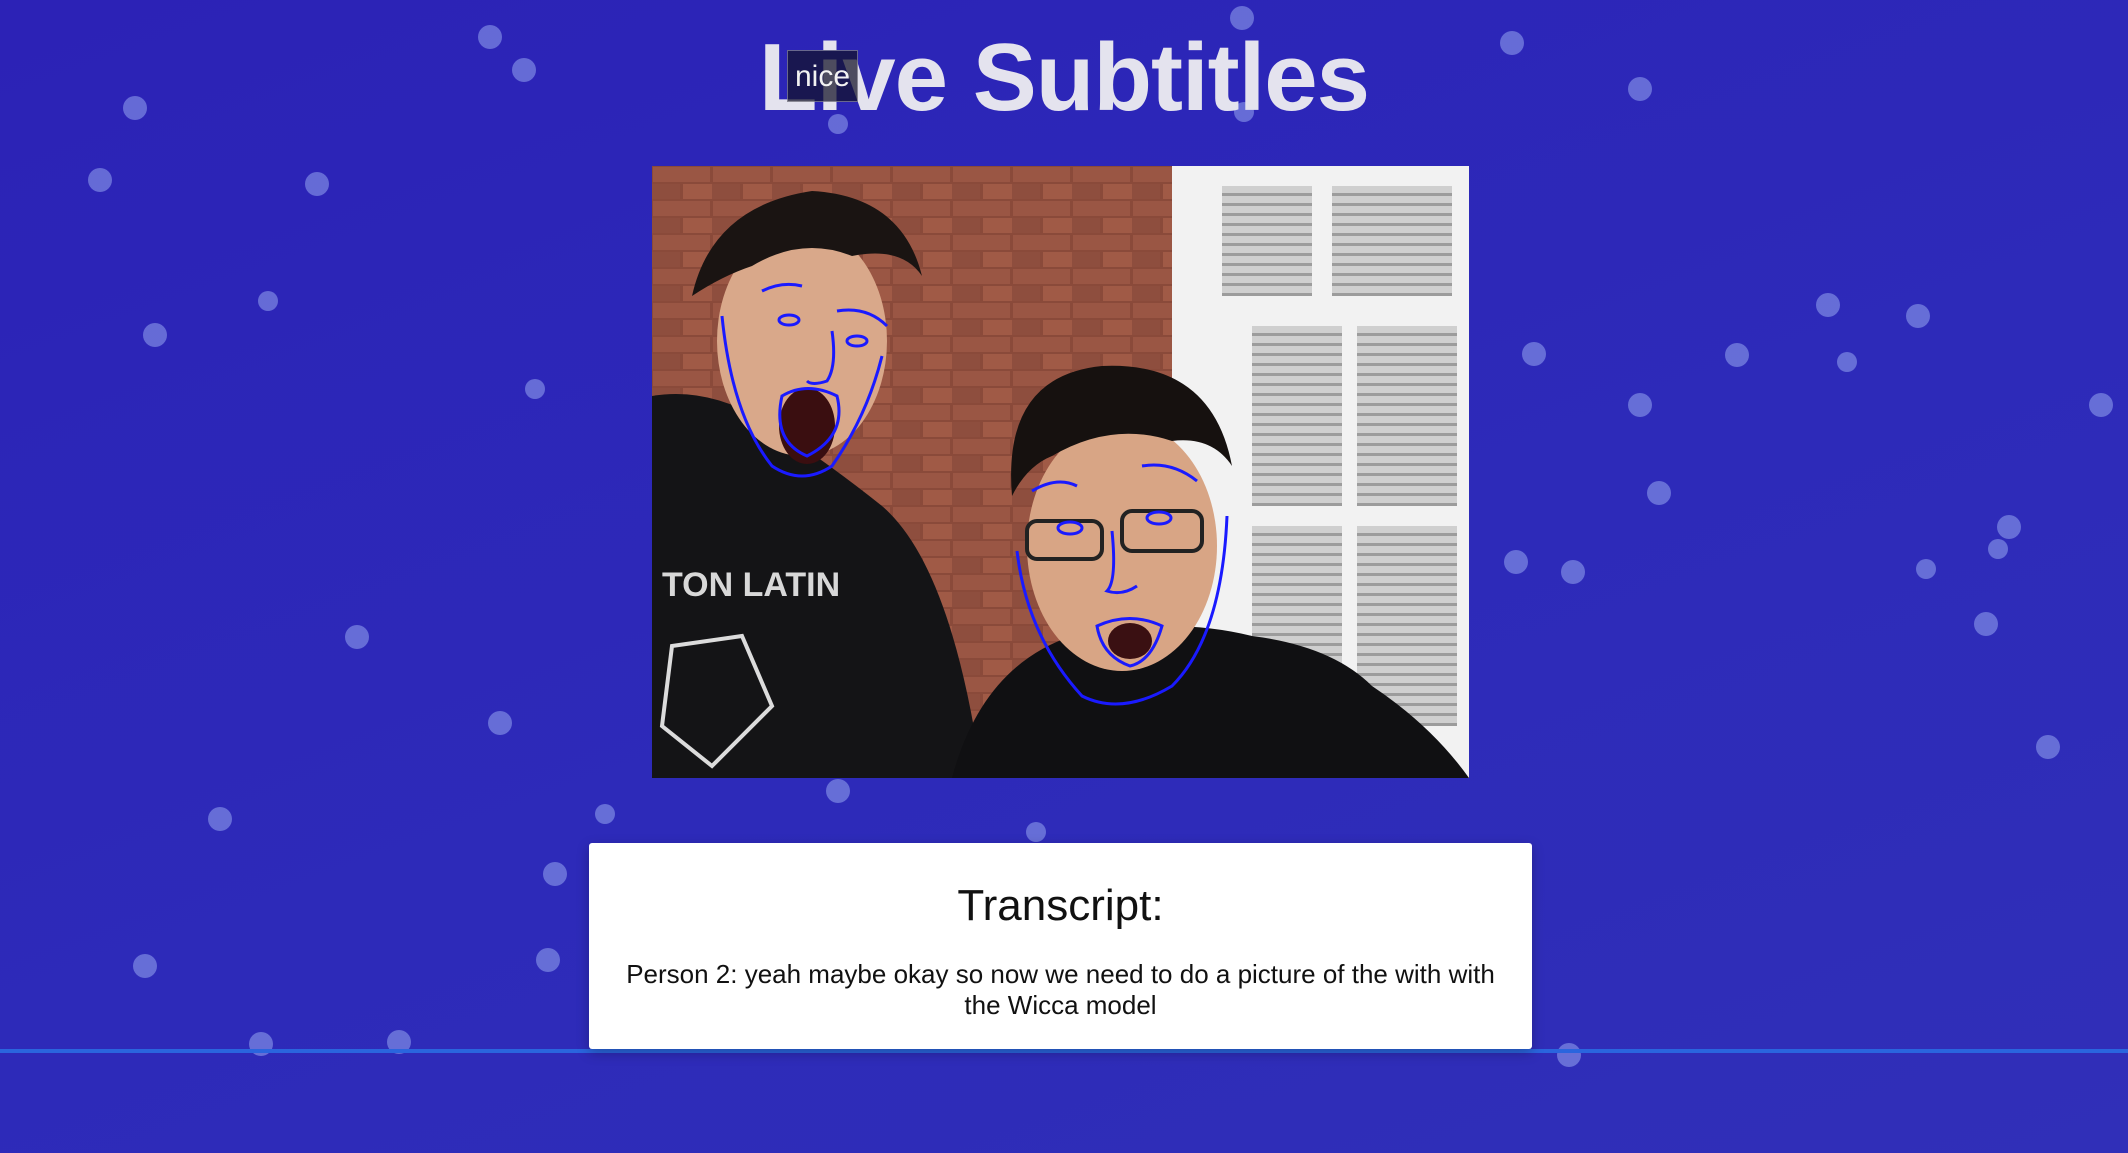  Describe the element at coordinates (751, 585) in the screenshot. I see `svg-text: TON LATIN` at that location.